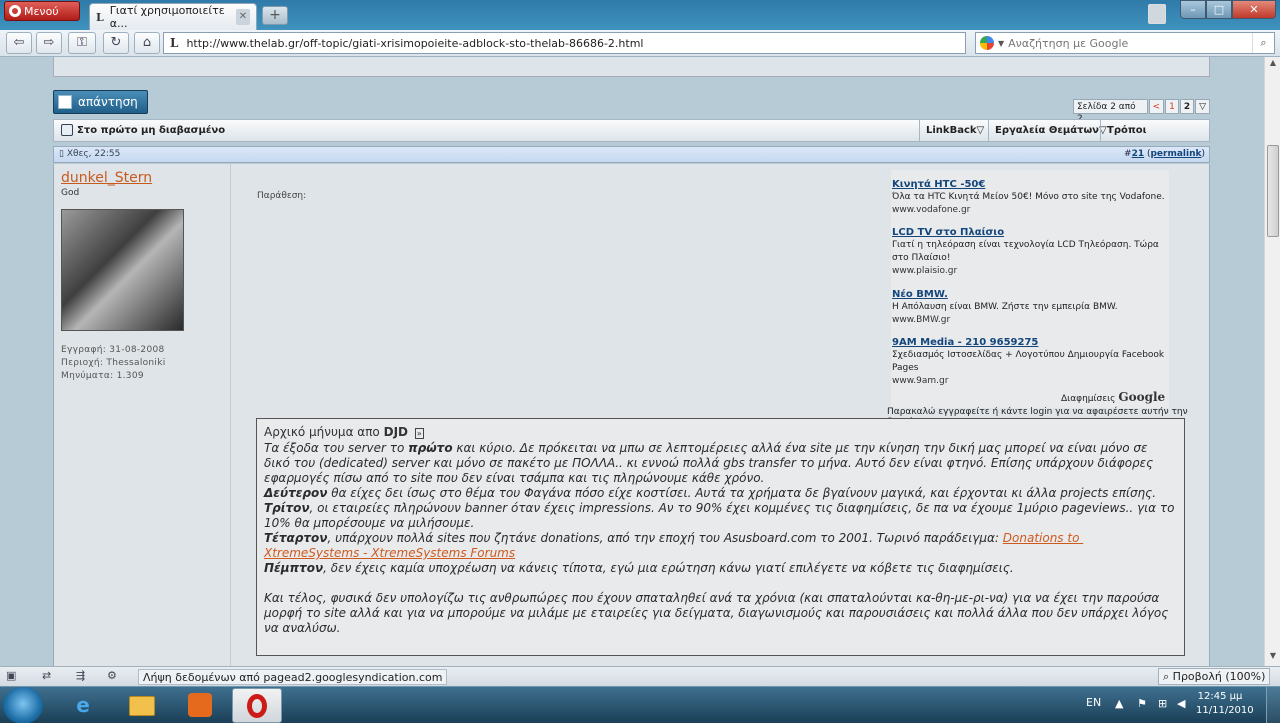 This screenshot has width=1280, height=723. Describe the element at coordinates (257, 705) in the screenshot. I see `opera-taskbar-icon` at that location.